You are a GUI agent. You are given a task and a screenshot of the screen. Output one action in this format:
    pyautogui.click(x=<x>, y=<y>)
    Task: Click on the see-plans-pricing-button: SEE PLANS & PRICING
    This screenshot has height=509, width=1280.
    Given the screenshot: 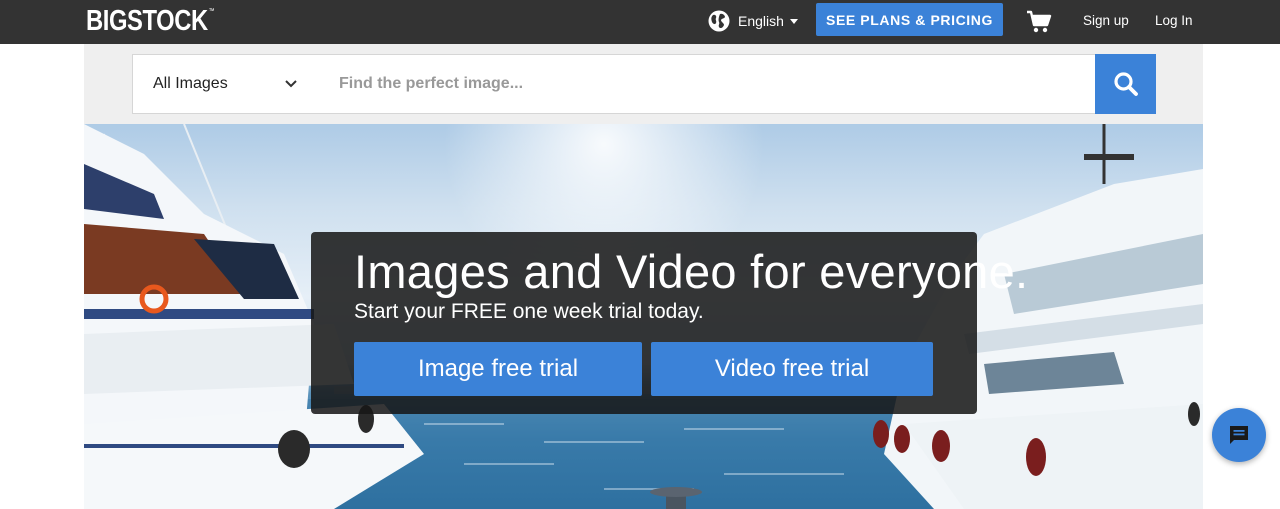 What is the action you would take?
    pyautogui.click(x=909, y=19)
    